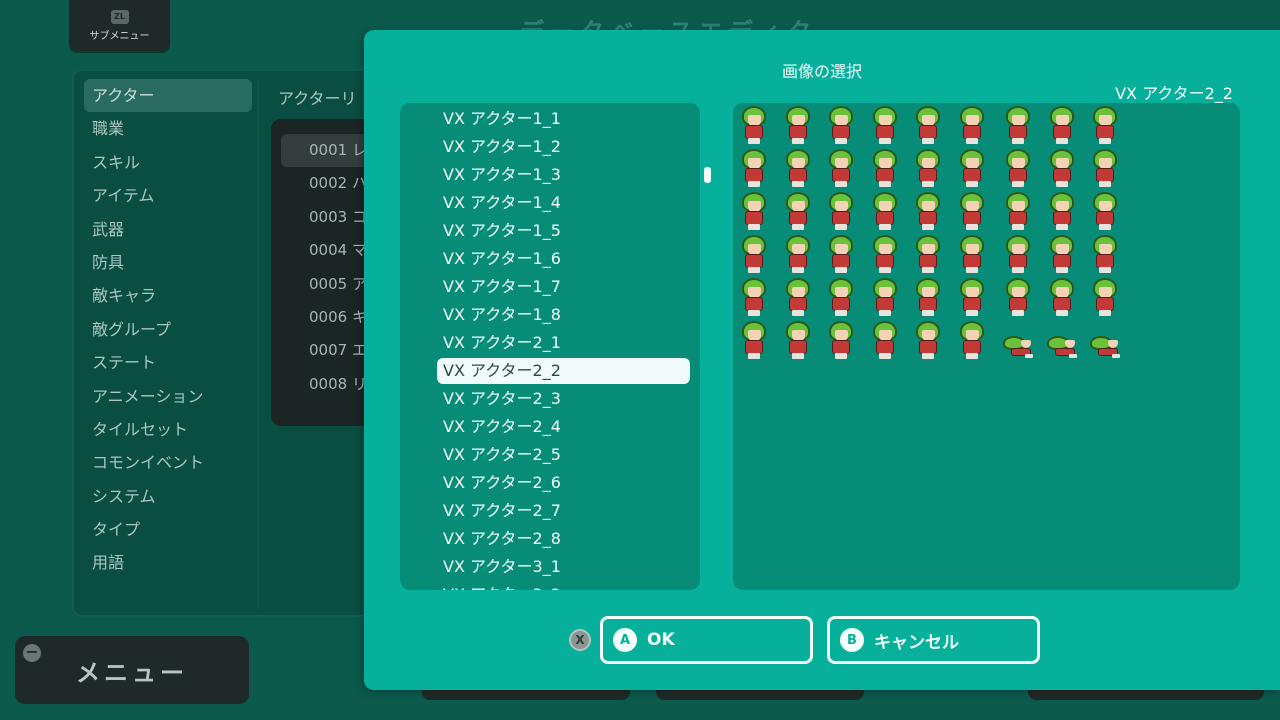  Describe the element at coordinates (119, 25) in the screenshot. I see `submenu-button: ZL サブメニュー` at that location.